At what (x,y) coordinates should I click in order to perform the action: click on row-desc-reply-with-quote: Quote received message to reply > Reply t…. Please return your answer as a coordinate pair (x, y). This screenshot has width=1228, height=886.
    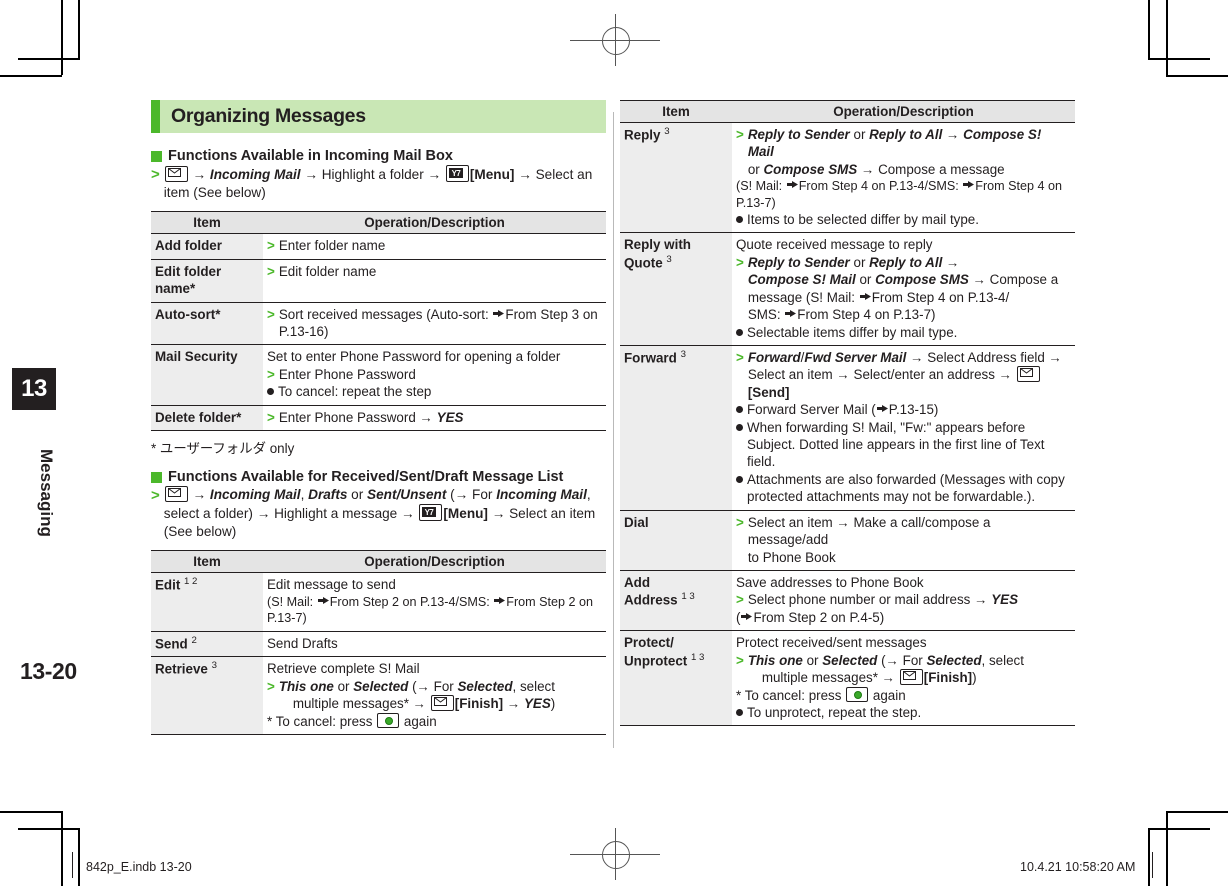
    Looking at the image, I should click on (903, 289).